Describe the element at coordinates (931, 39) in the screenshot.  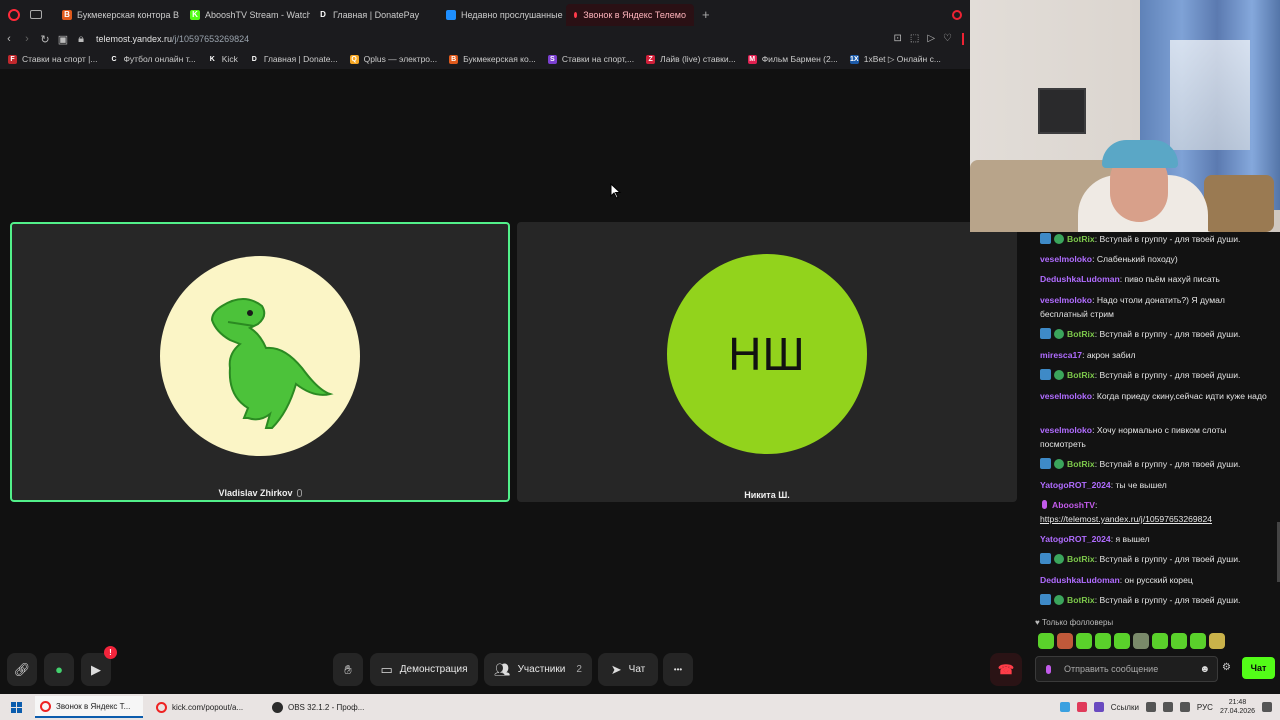
I see `send-icon: ▷` at that location.